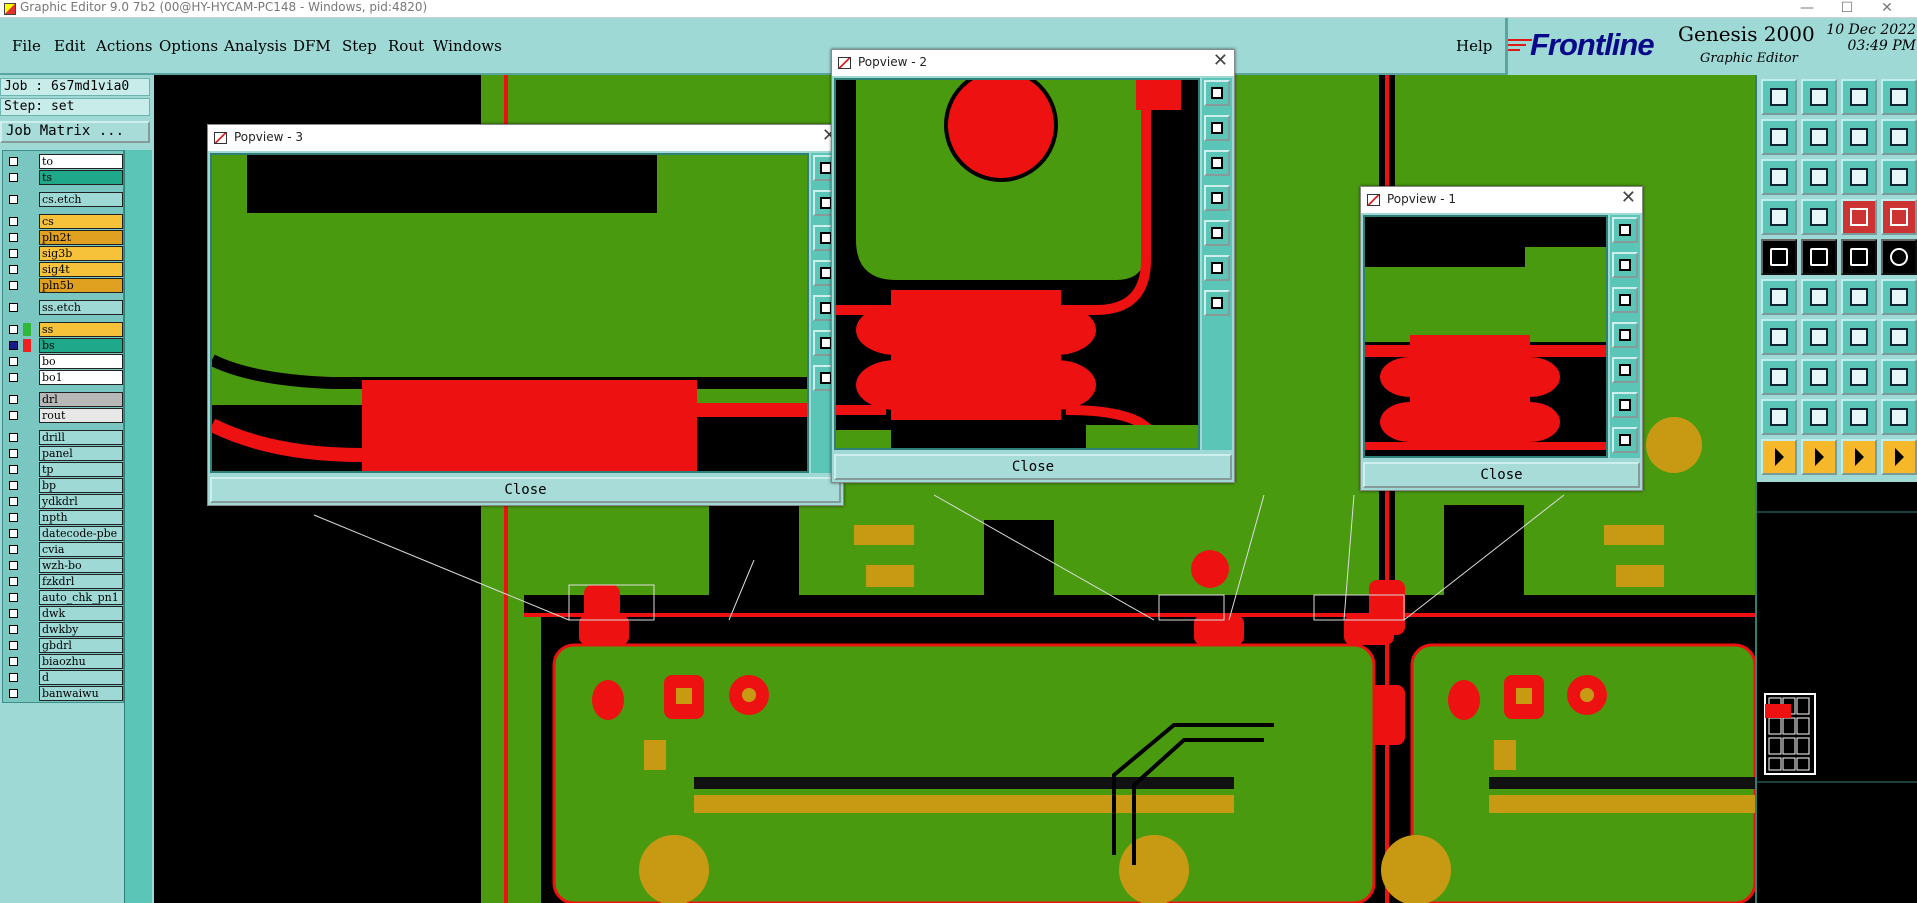 The width and height of the screenshot is (1917, 903). I want to click on layer-name: dwkby, so click(81, 629).